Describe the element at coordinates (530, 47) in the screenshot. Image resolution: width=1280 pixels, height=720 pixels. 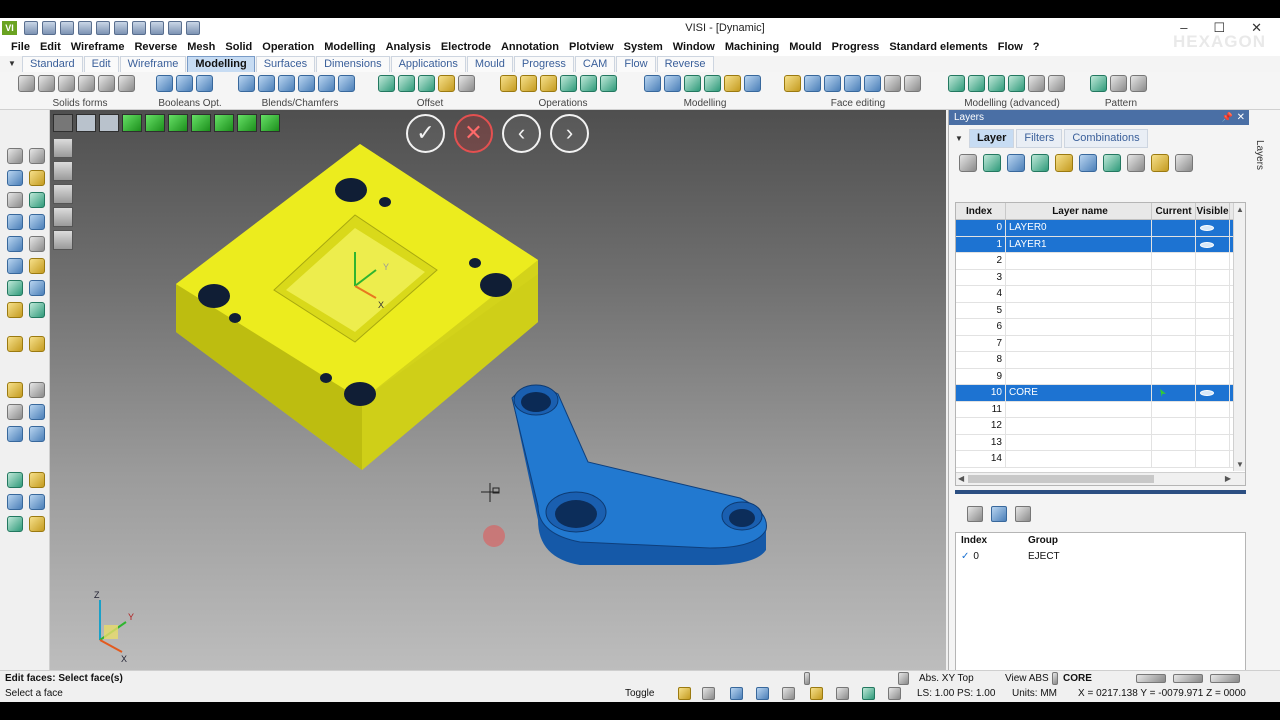
I see `menu-annotation: Annotation` at that location.